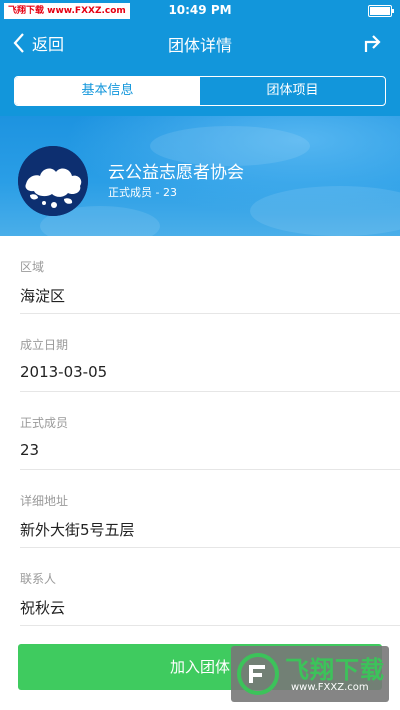 The height and width of the screenshot is (710, 400). I want to click on detail-value: 新外大街5号五层, so click(77, 530).